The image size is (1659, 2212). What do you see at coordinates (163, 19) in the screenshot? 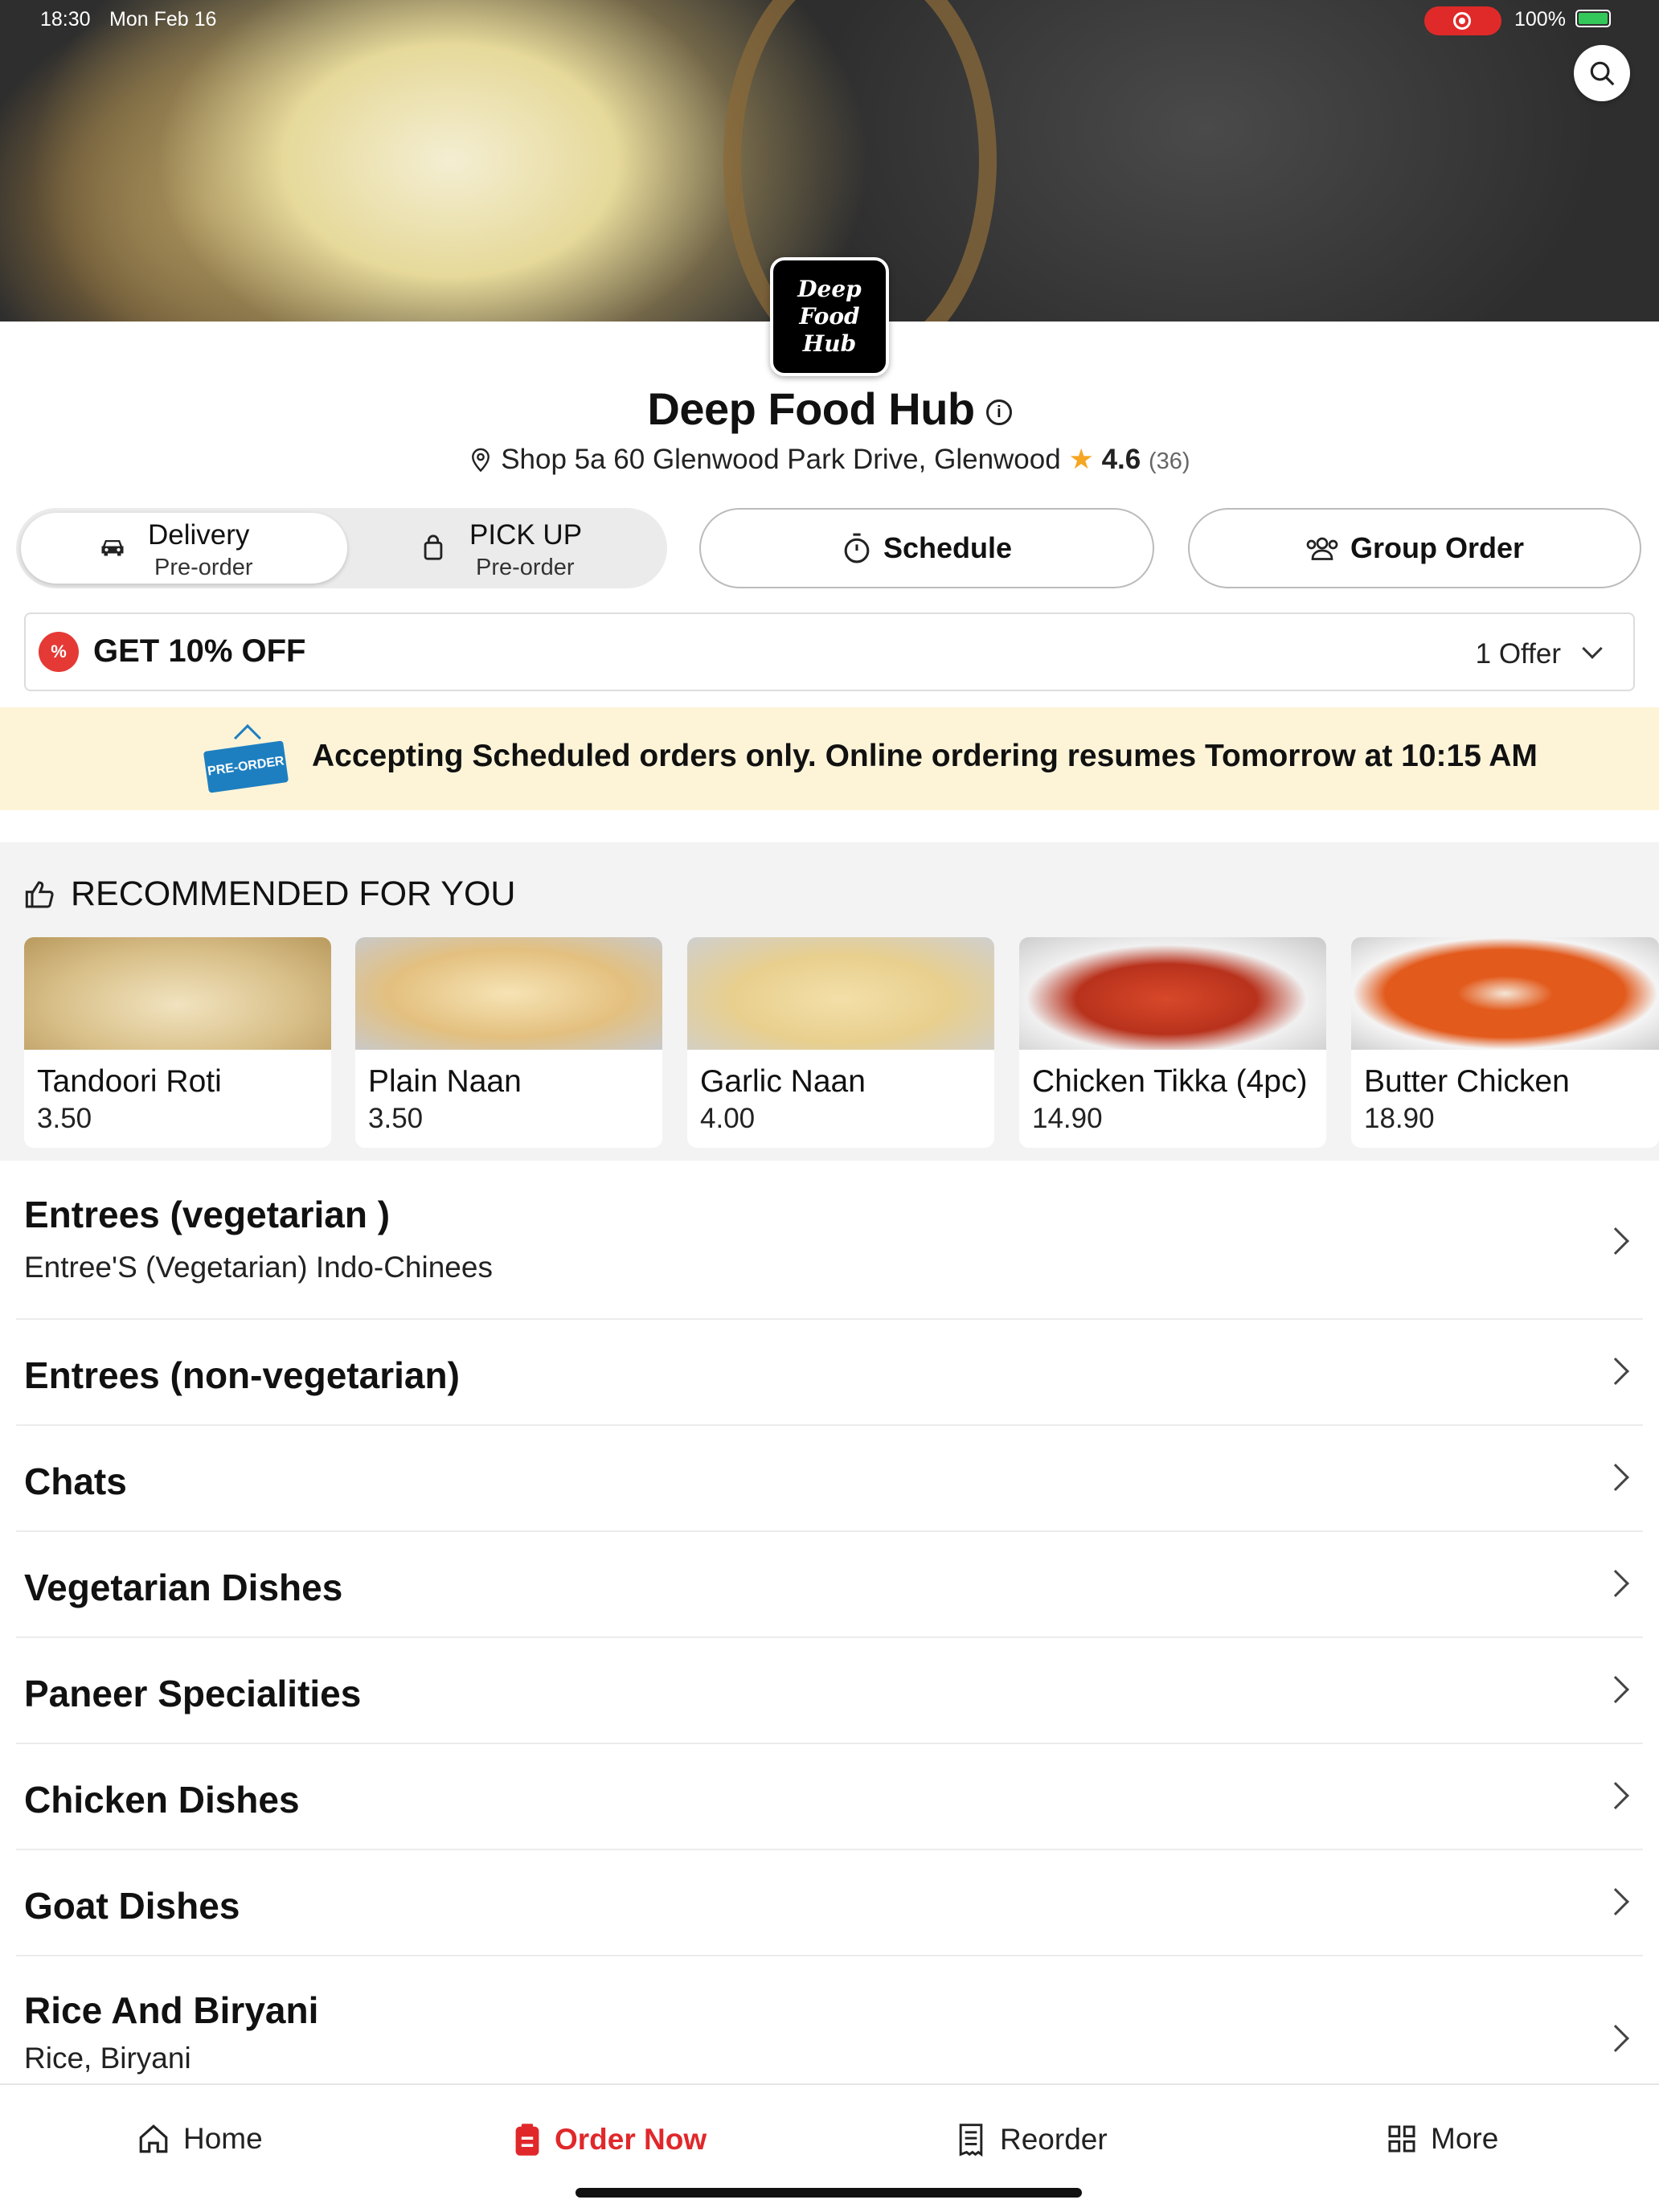
I see `status-date: Mon Feb 16` at bounding box center [163, 19].